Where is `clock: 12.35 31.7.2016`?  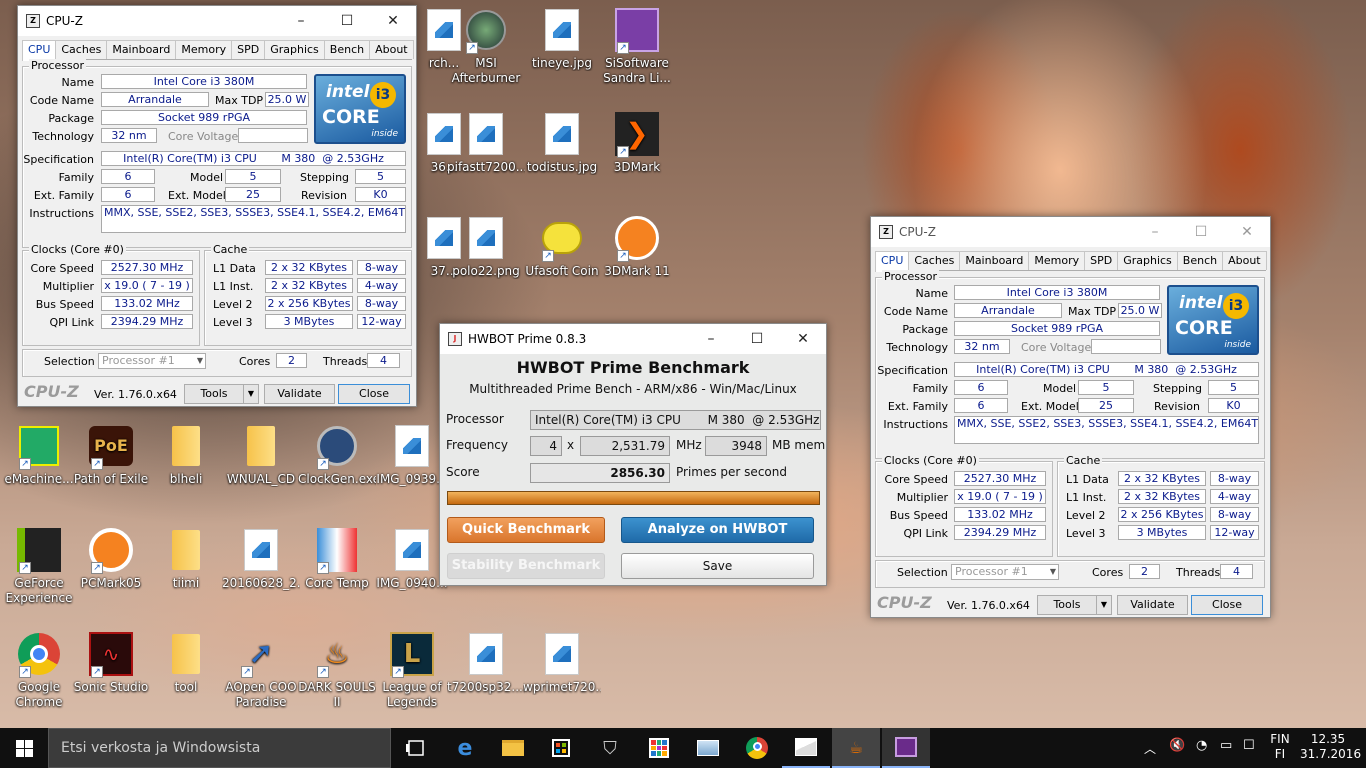
clock: 12.35 31.7.2016 is located at coordinates (1330, 747).